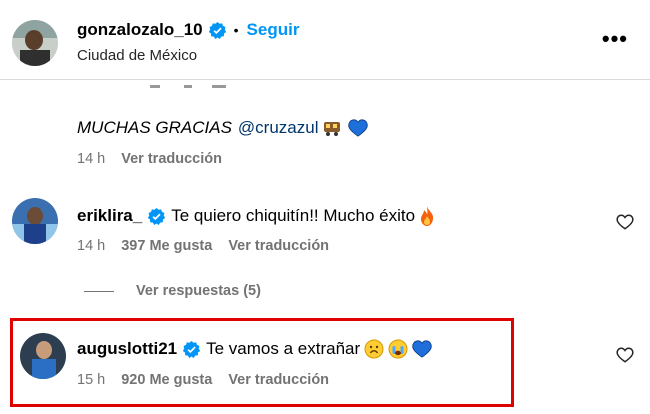 The height and width of the screenshot is (414, 650). I want to click on comment-meta: 15 h 920 Me gusta Ver traducción, so click(211, 380).